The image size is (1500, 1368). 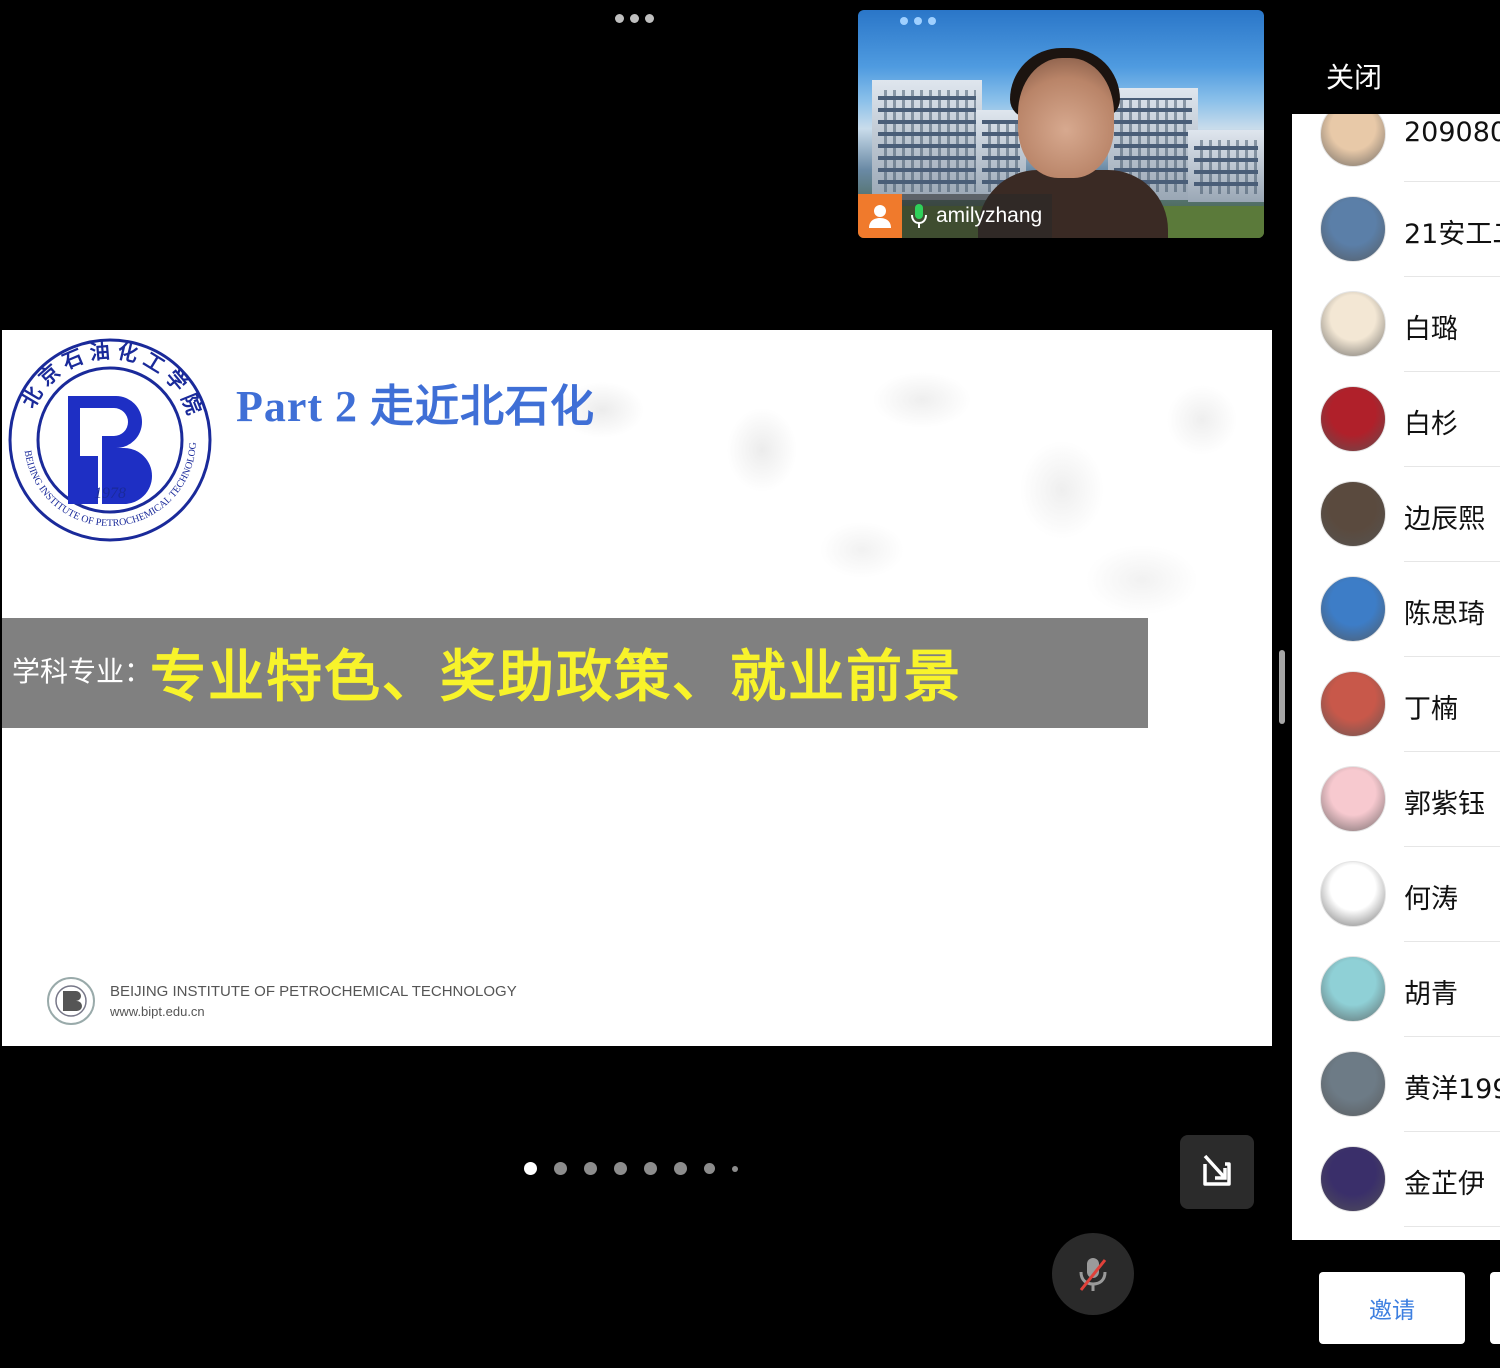 I want to click on list-item: 丁楠, so click(x=1396, y=704).